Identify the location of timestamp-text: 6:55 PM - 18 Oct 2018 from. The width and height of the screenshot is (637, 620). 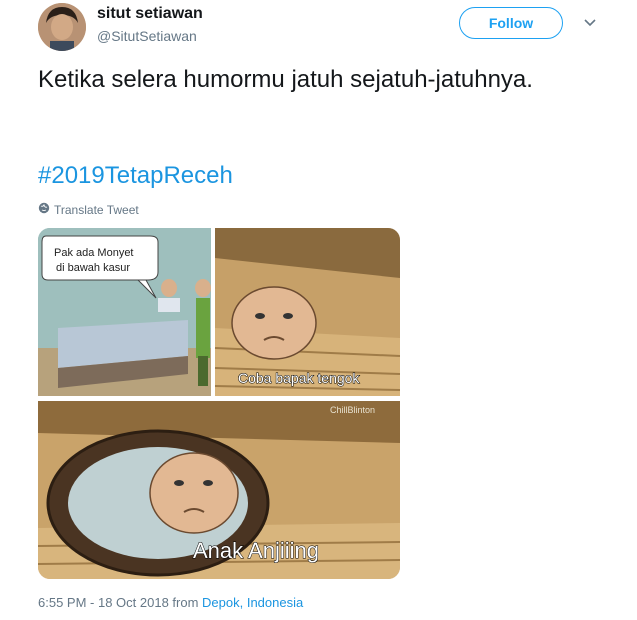
(120, 602).